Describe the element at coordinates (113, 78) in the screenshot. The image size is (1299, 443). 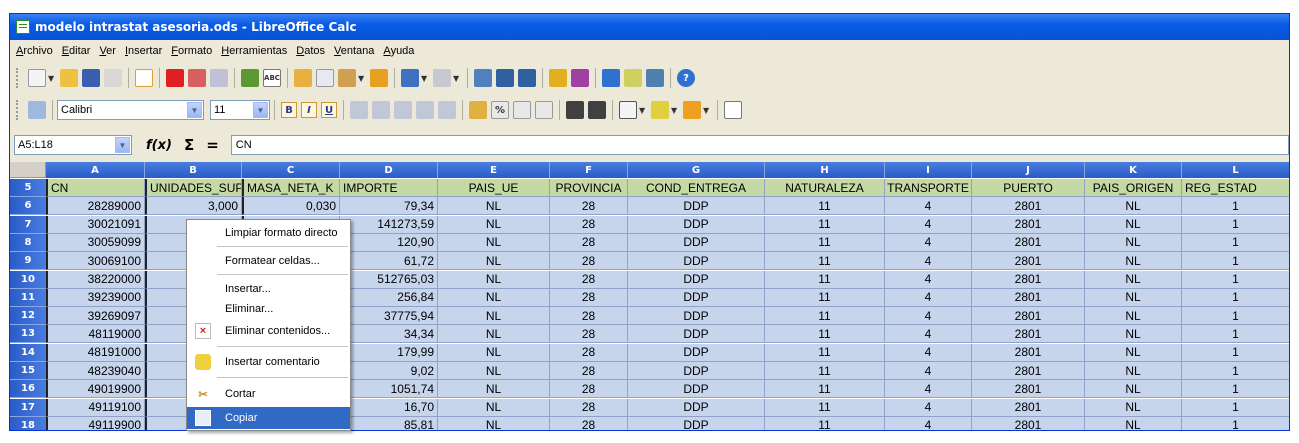
I see `send-mail-icon` at that location.